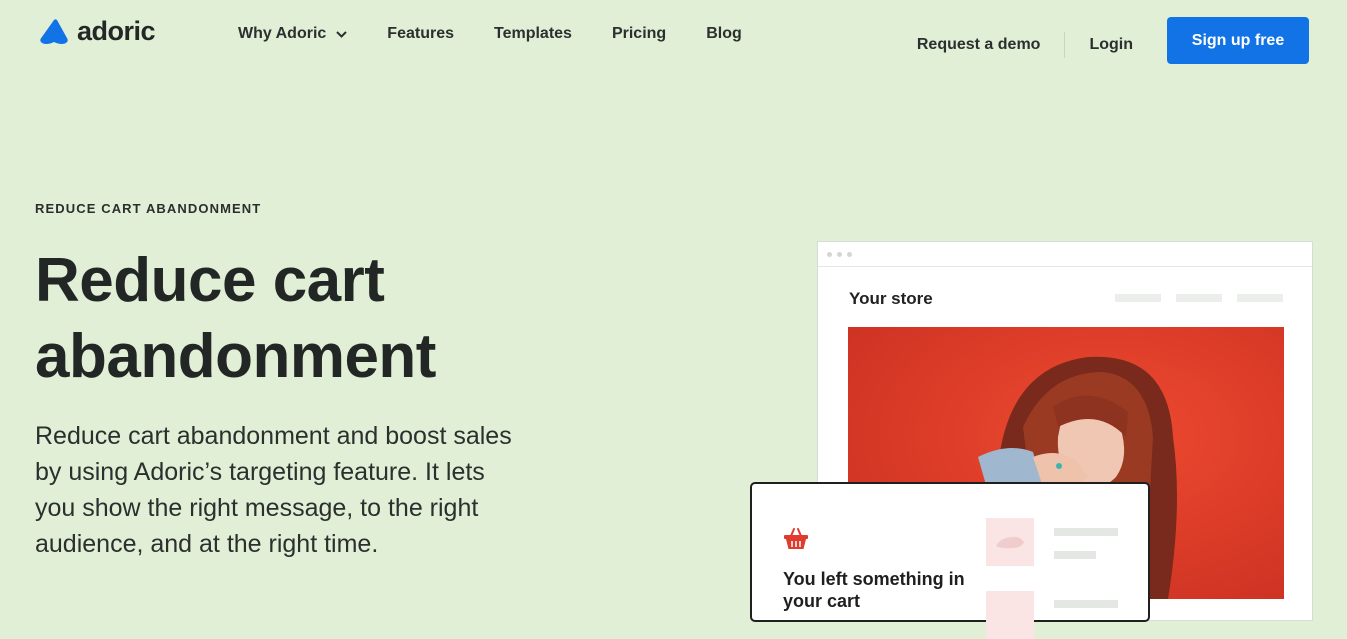  Describe the element at coordinates (210, 280) in the screenshot. I see `hero-headline-line1: Reduce cart` at that location.